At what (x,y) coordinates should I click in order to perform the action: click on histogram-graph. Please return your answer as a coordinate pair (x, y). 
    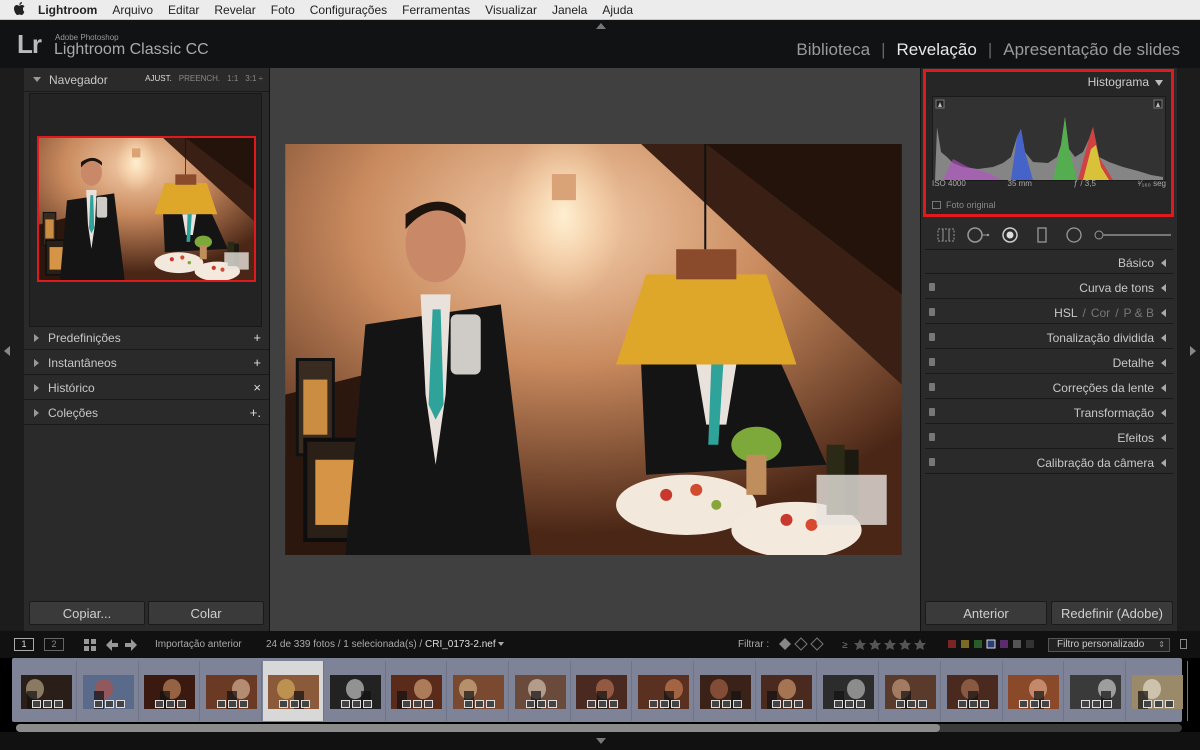
    Looking at the image, I should click on (1049, 138).